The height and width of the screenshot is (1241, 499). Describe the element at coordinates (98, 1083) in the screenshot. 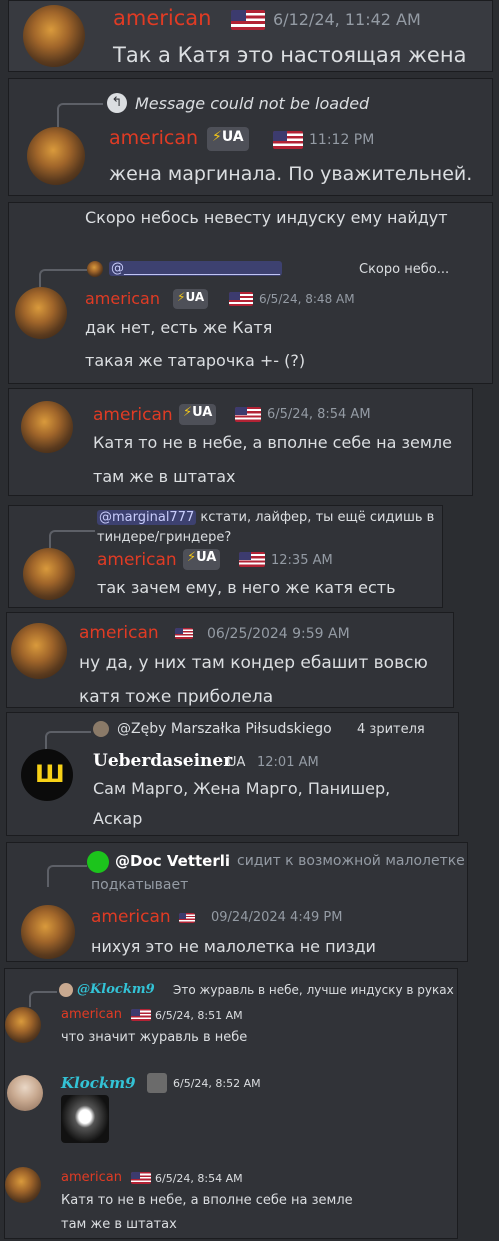

I see `author-name: Klockm9` at that location.